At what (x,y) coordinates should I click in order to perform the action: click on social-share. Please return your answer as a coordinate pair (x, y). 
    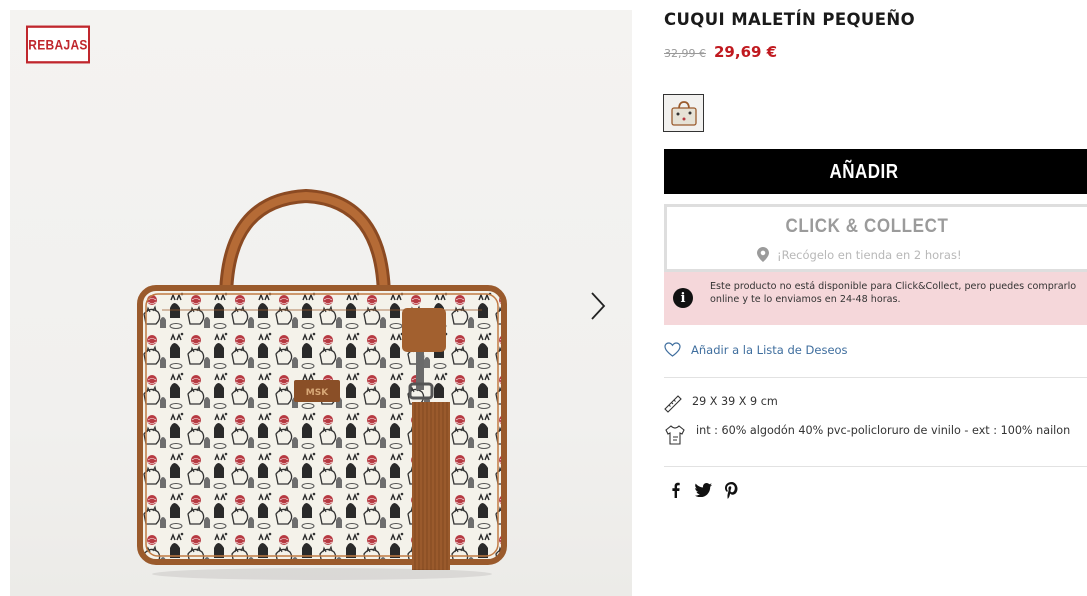
    Looking at the image, I should click on (703, 490).